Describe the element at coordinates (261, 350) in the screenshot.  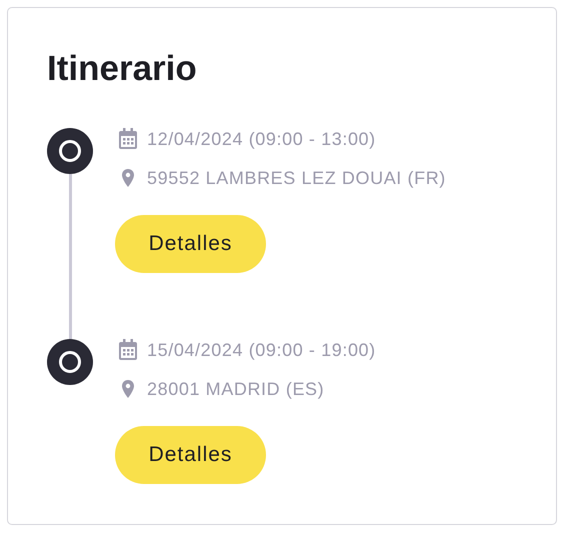
I see `date-text: 15/04/2024 (09:00 - 19:00)` at that location.